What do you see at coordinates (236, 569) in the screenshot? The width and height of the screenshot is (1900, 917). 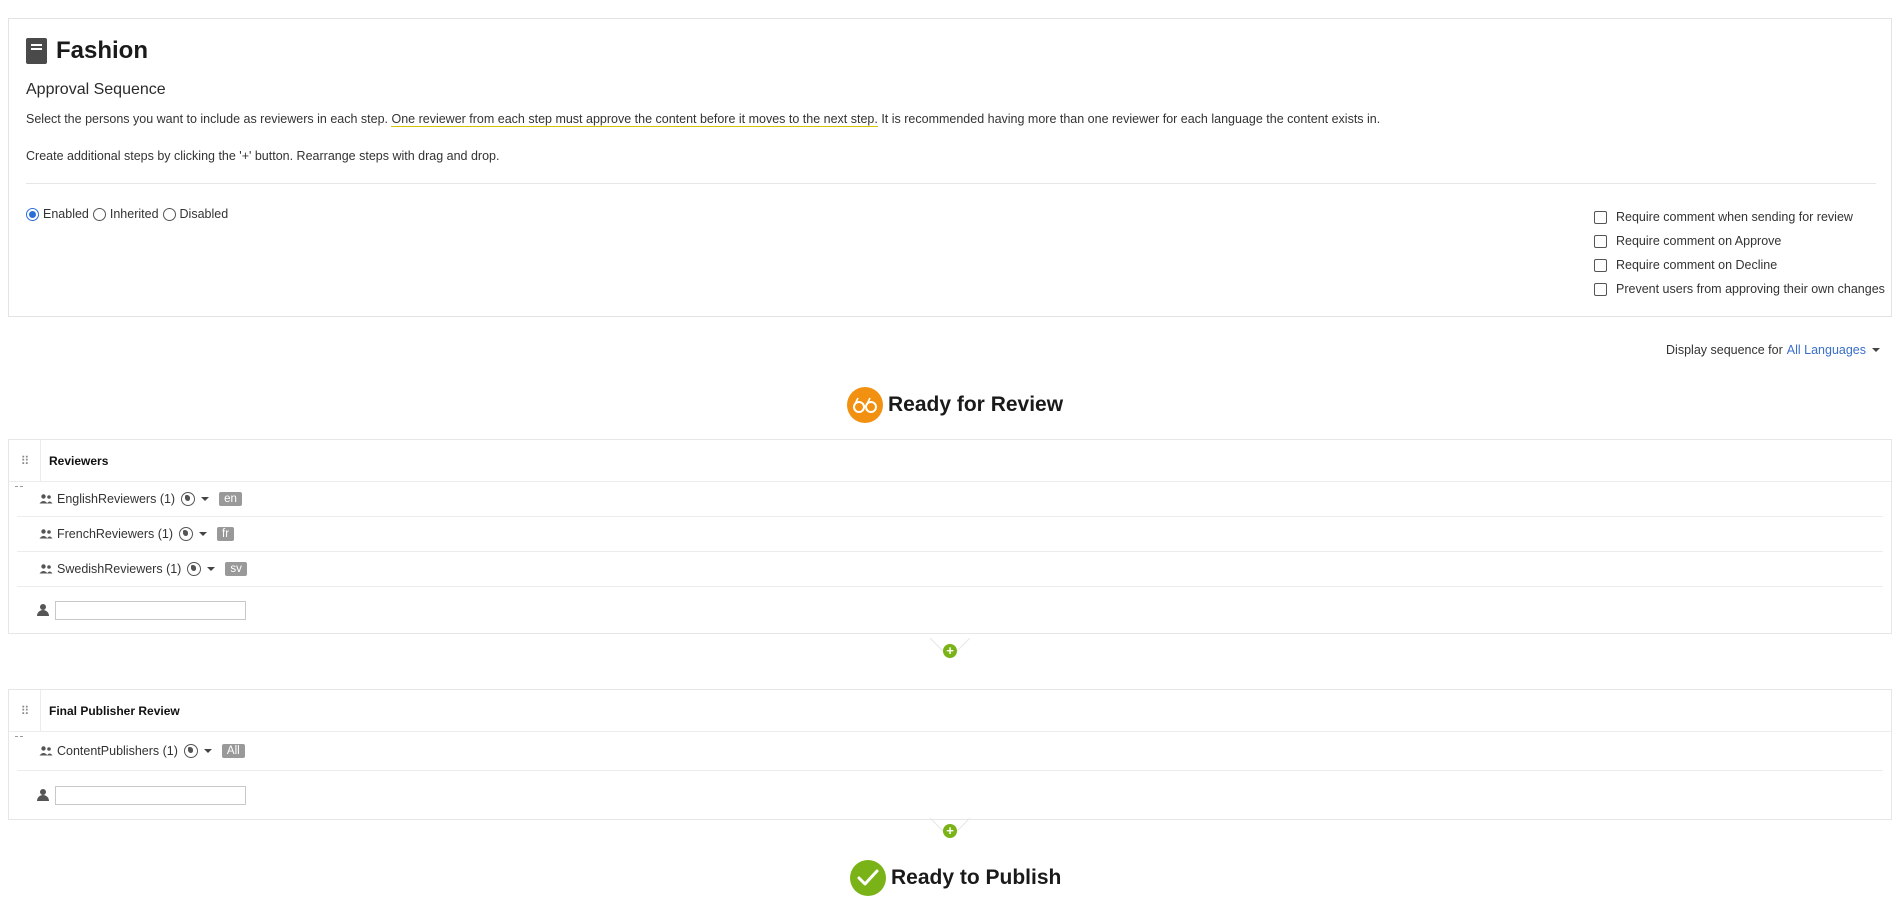 I see `language-badge: sv` at bounding box center [236, 569].